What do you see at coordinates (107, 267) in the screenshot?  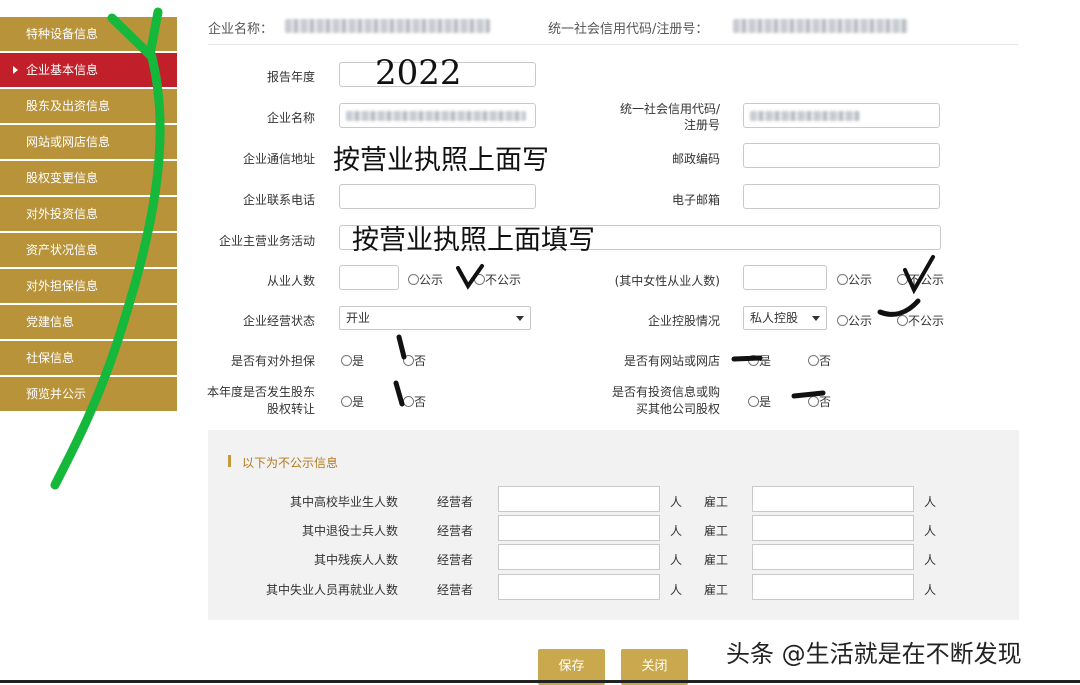 I see `green-arrow-icon` at bounding box center [107, 267].